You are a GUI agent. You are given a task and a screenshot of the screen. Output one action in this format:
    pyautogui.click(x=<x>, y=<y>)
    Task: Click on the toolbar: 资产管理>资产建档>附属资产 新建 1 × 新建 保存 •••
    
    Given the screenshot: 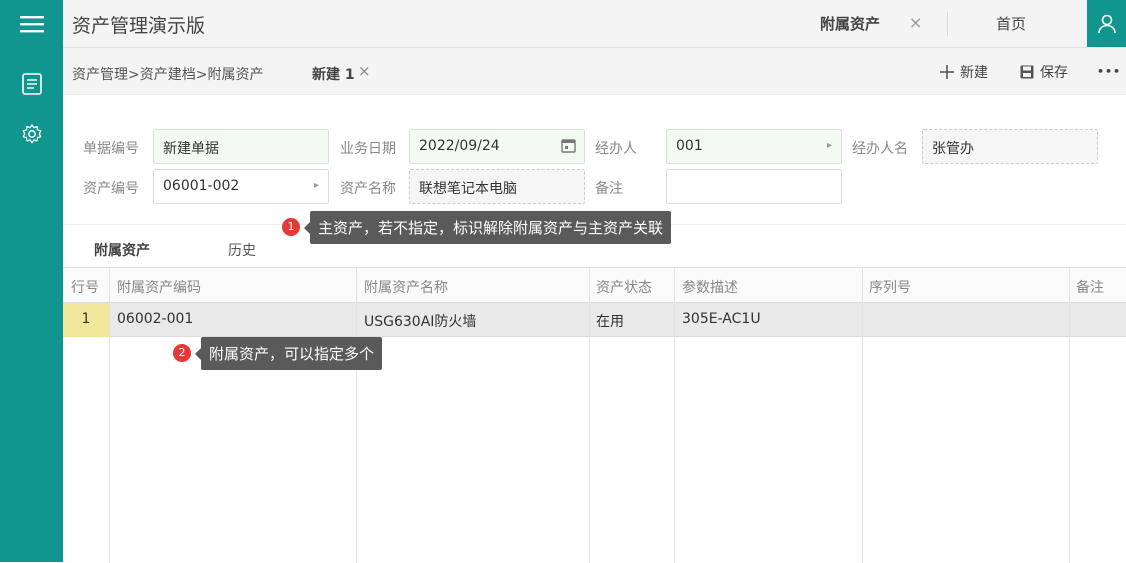 What is the action you would take?
    pyautogui.click(x=594, y=71)
    